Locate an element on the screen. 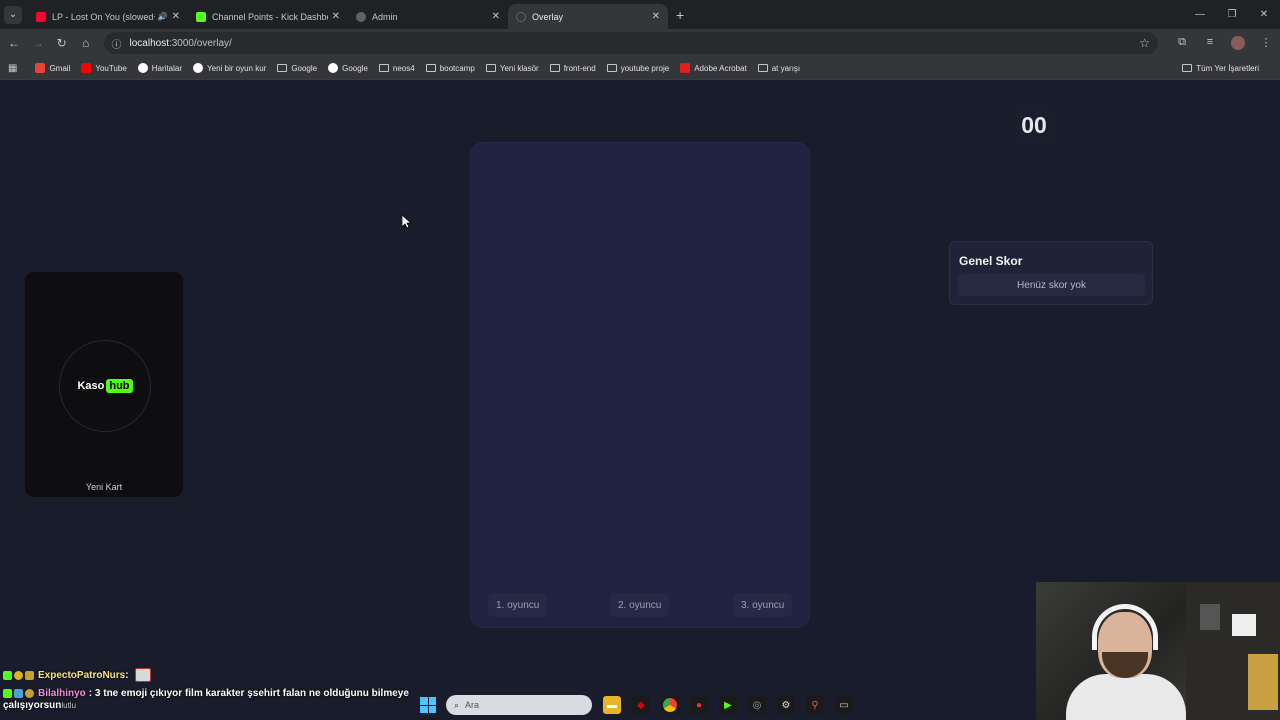 This screenshot has width=1280, height=720. player-slot-2: 2. oyuncu is located at coordinates (640, 605).